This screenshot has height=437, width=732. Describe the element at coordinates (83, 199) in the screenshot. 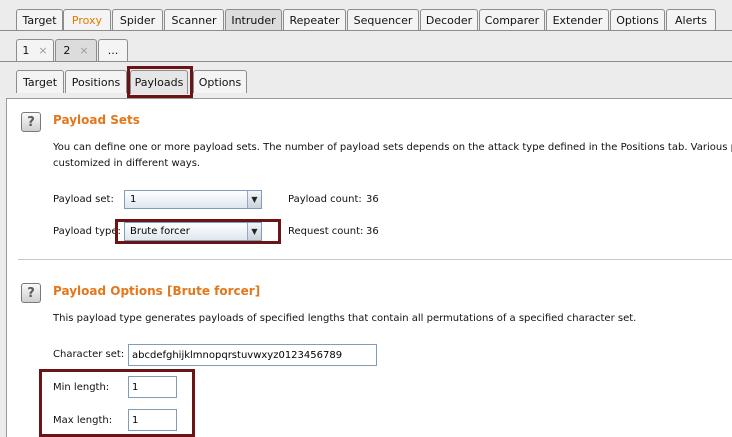

I see `payload-set-label: Payload set:` at that location.